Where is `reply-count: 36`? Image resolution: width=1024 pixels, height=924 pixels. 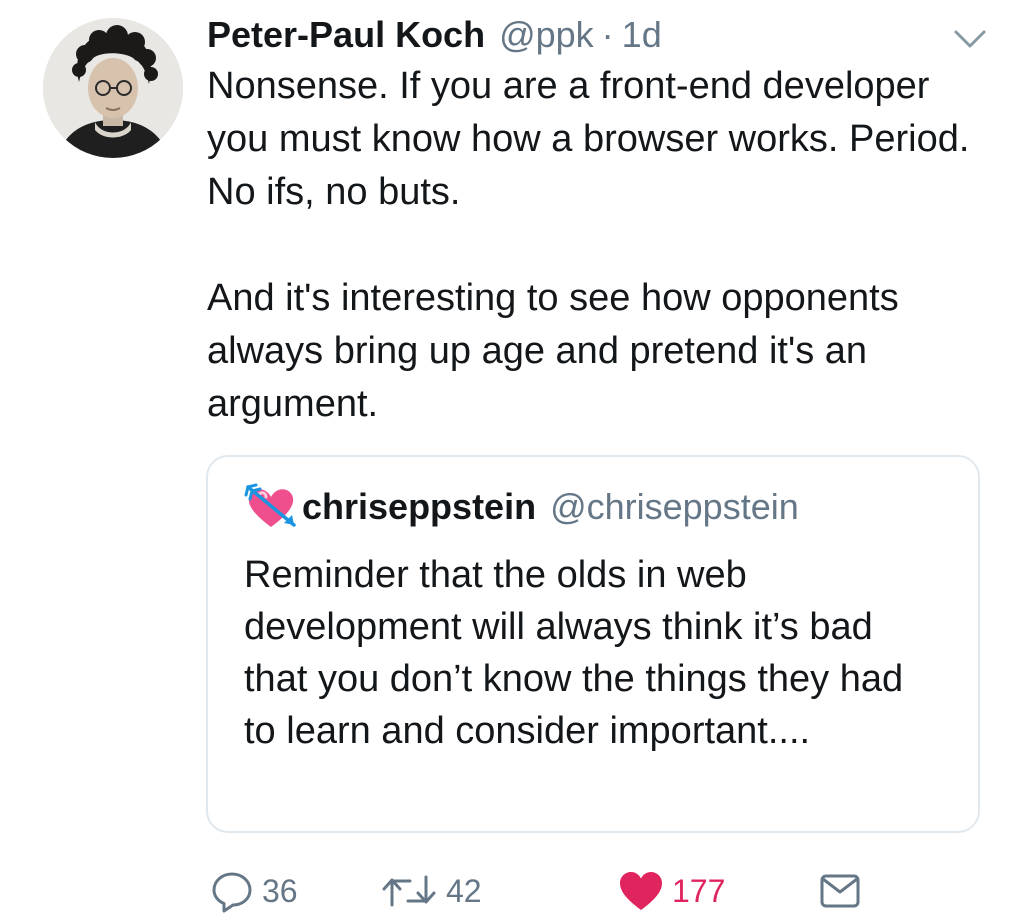 reply-count: 36 is located at coordinates (280, 890).